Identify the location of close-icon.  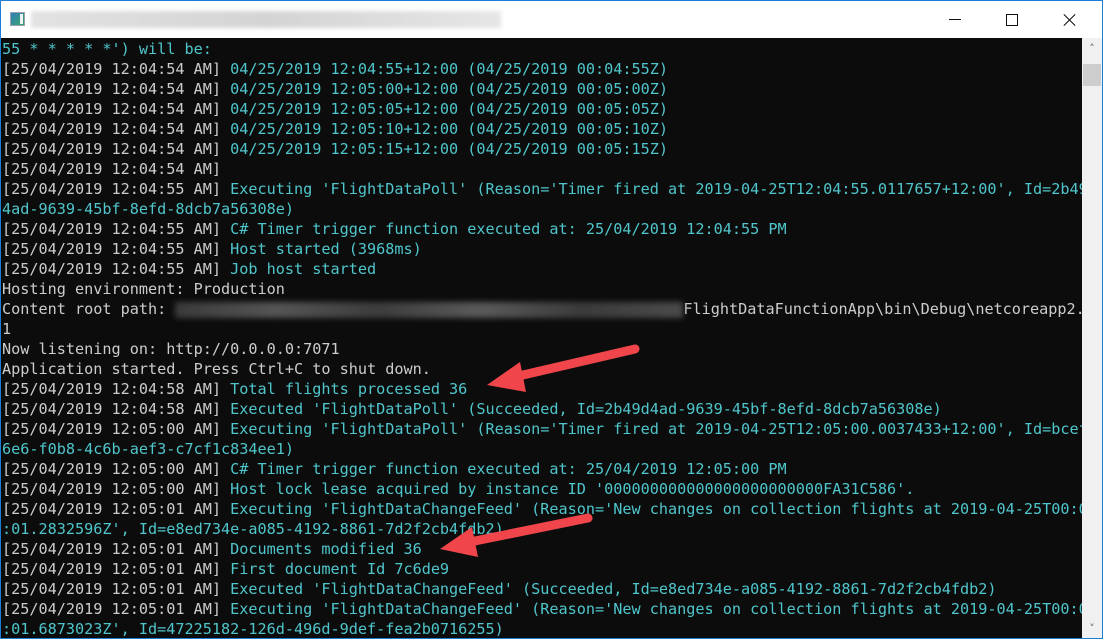
(1070, 20).